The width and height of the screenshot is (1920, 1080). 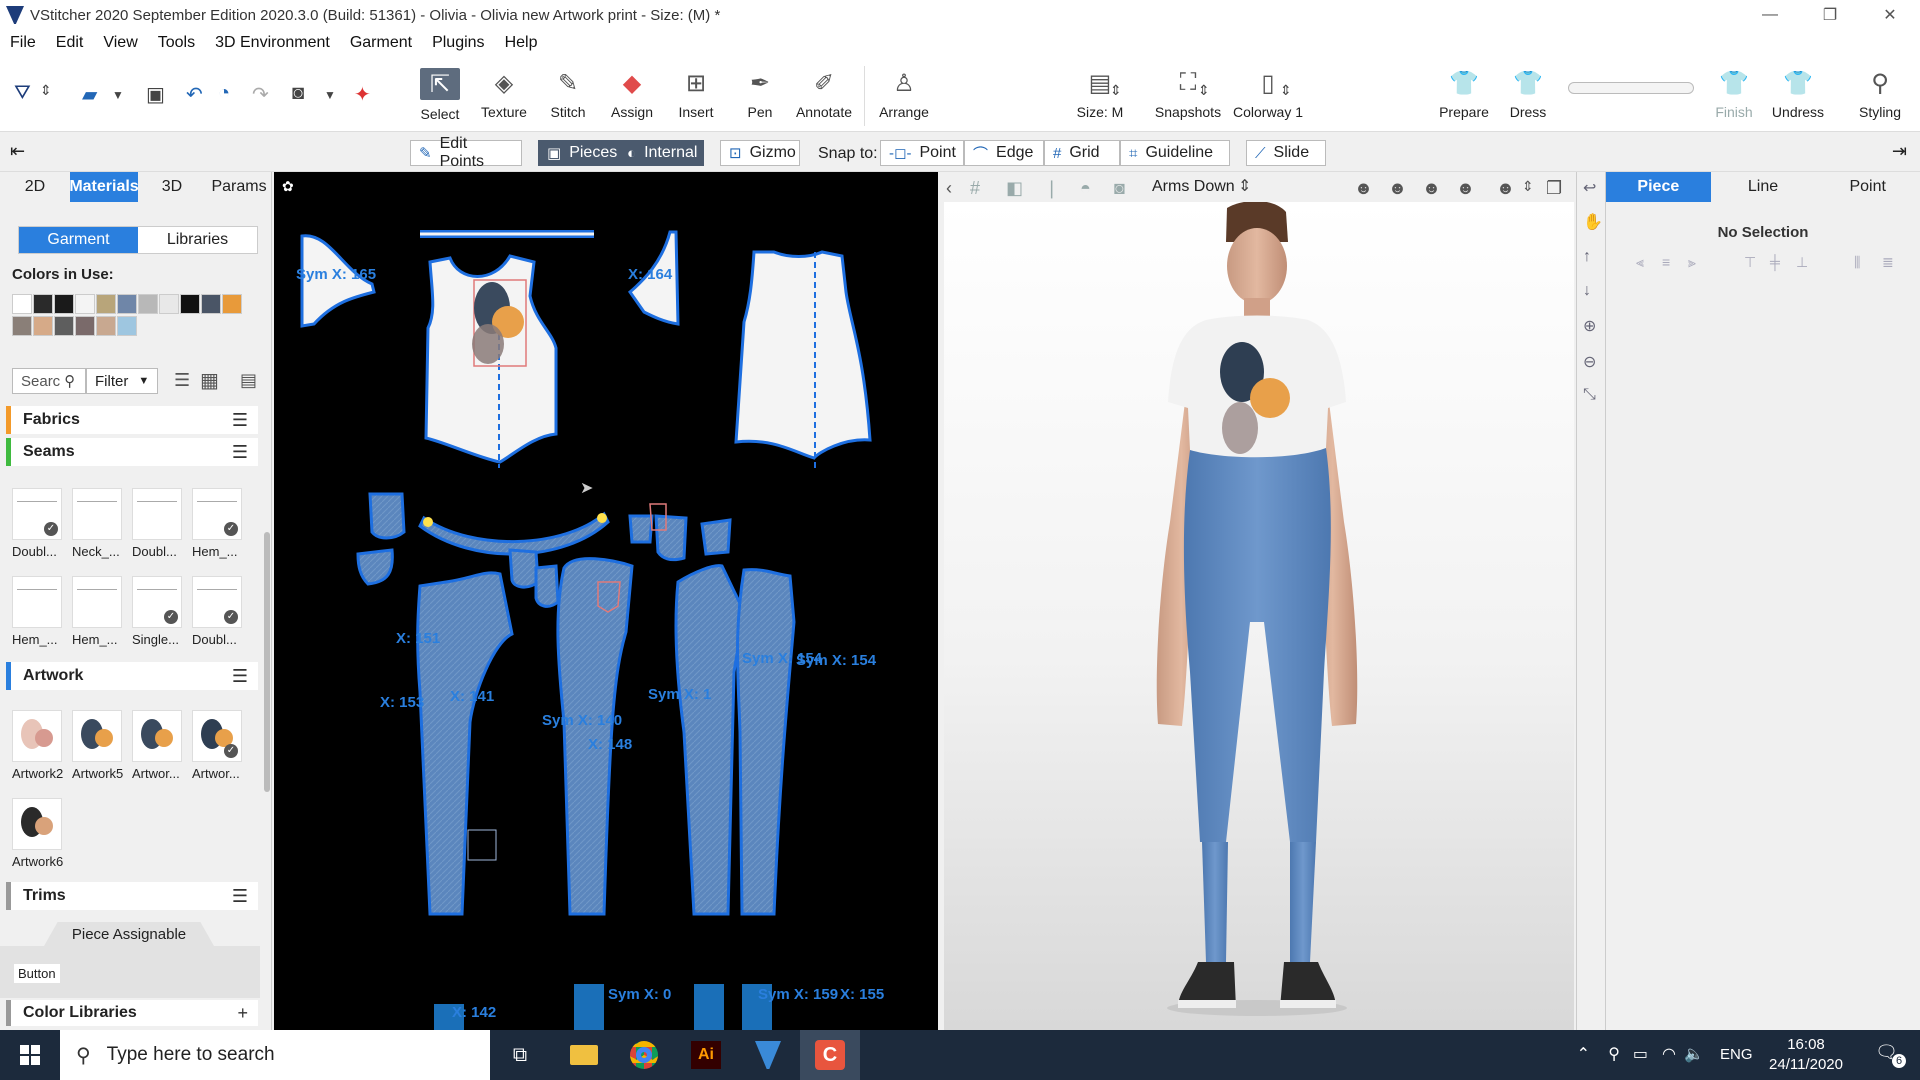 What do you see at coordinates (272, 43) in the screenshot?
I see `menu-3d-environment: 3D Environment` at bounding box center [272, 43].